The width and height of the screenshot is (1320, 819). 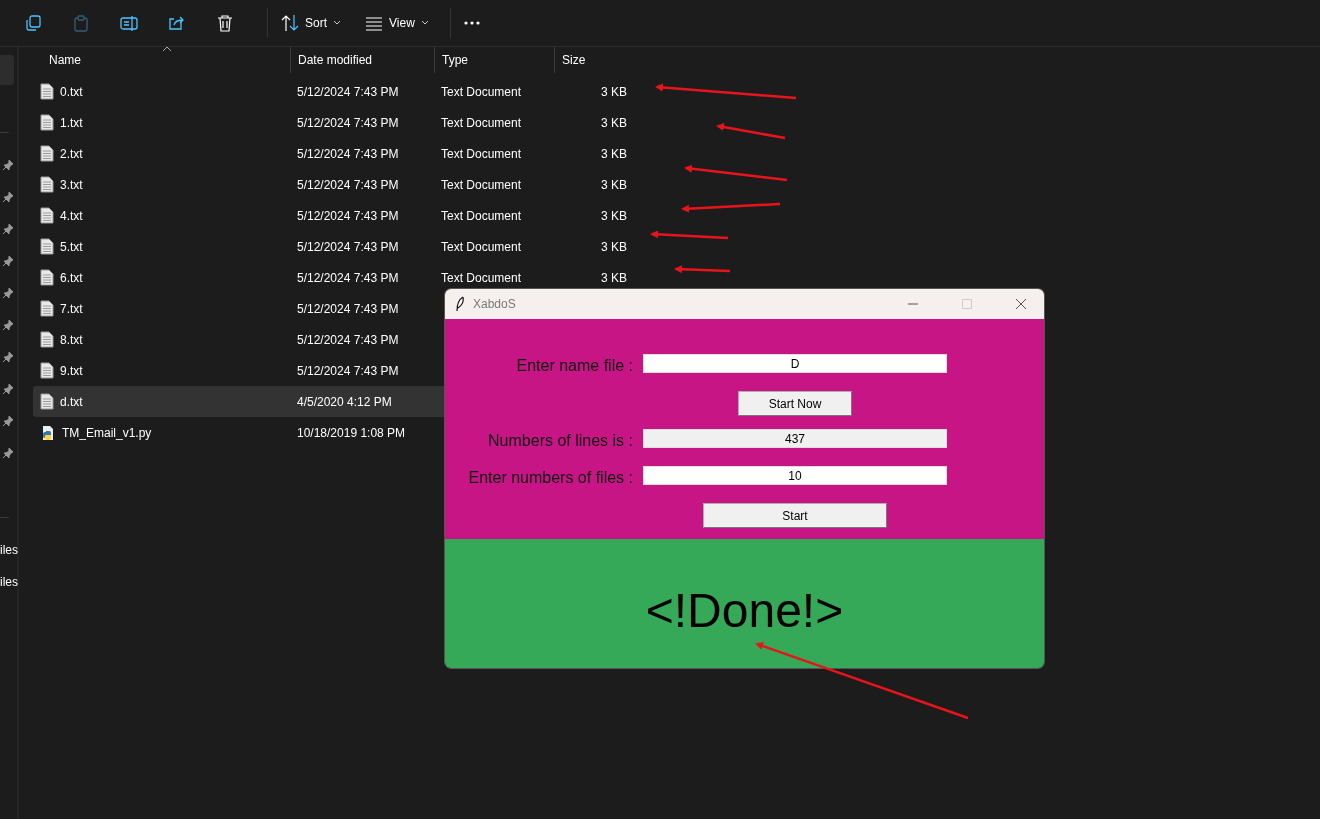 I want to click on column-header: Type, so click(x=455, y=60).